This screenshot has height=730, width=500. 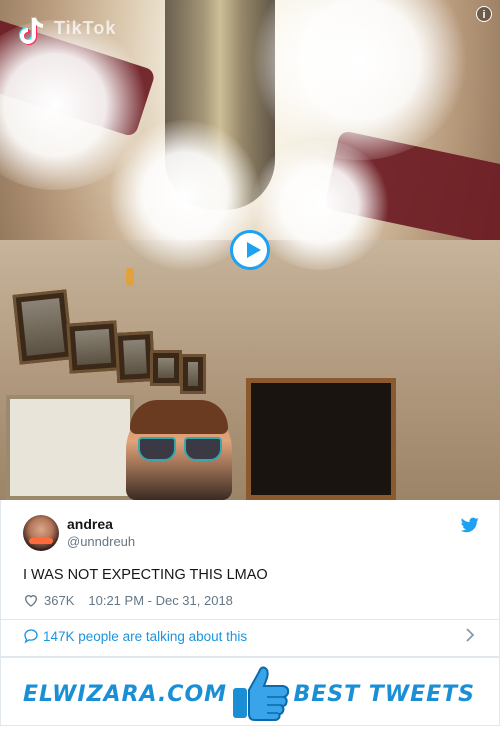 What do you see at coordinates (31, 636) in the screenshot?
I see `speech-bubble-icon` at bounding box center [31, 636].